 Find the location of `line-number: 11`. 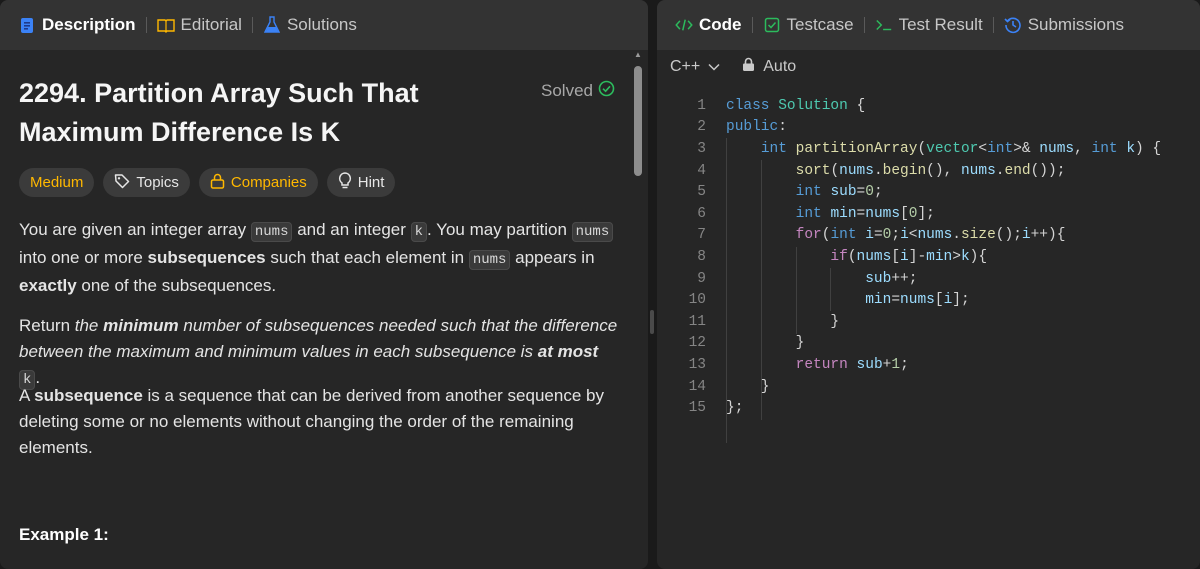

line-number: 11 is located at coordinates (697, 321).